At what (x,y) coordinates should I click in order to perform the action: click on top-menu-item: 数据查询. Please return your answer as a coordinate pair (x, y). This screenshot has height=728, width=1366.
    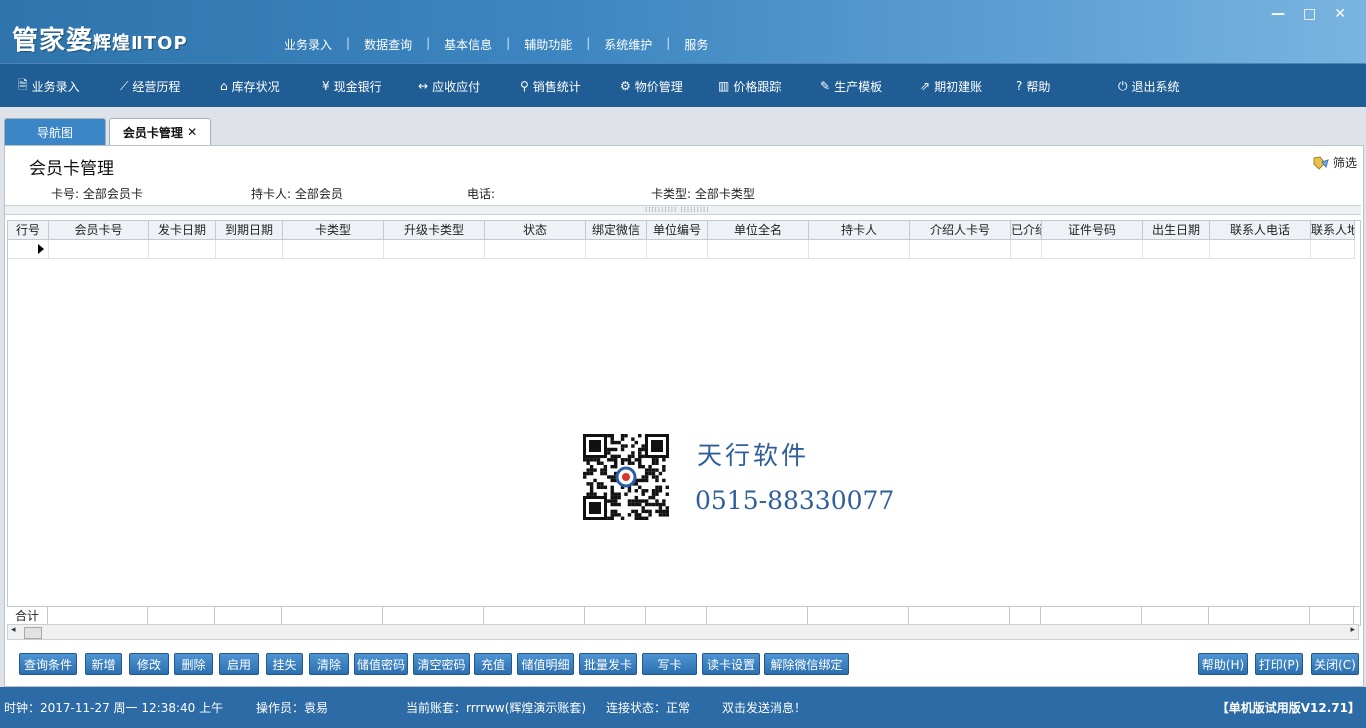
    Looking at the image, I should click on (388, 44).